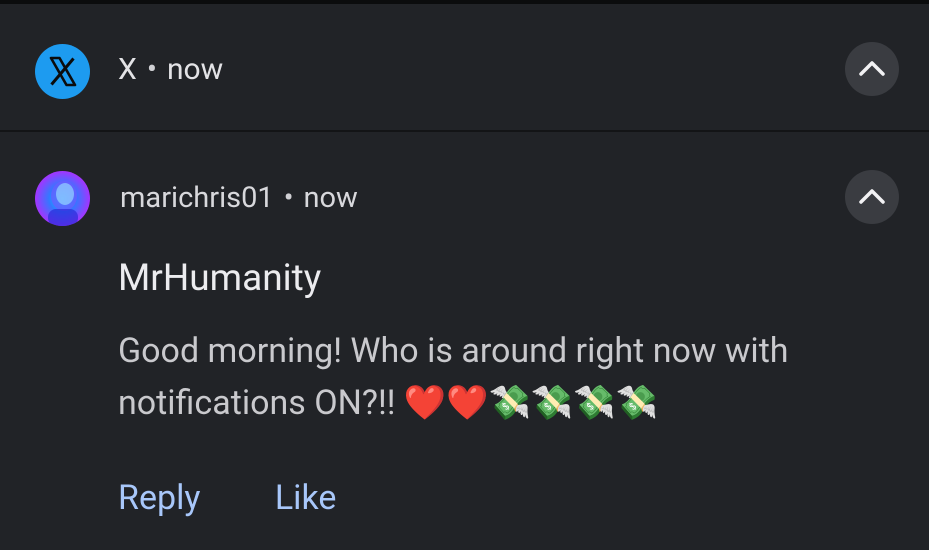 The height and width of the screenshot is (550, 929). What do you see at coordinates (330, 198) in the screenshot?
I see `message-time: now` at bounding box center [330, 198].